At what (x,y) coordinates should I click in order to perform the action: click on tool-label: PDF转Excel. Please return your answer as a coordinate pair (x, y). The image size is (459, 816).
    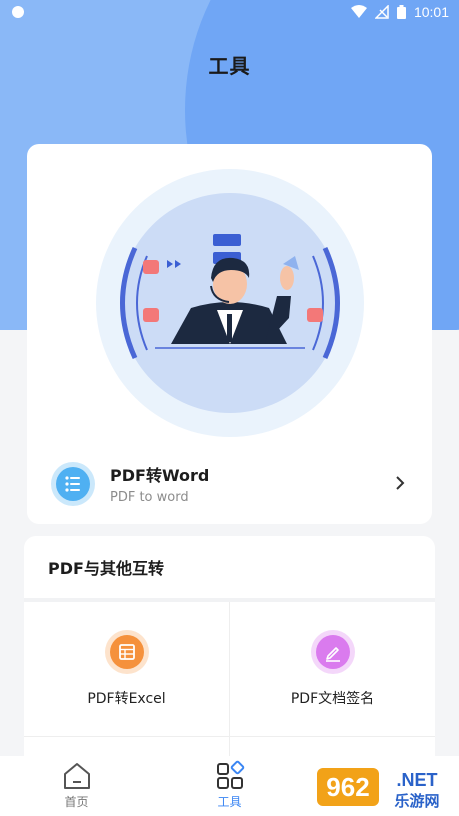
    Looking at the image, I should click on (126, 699).